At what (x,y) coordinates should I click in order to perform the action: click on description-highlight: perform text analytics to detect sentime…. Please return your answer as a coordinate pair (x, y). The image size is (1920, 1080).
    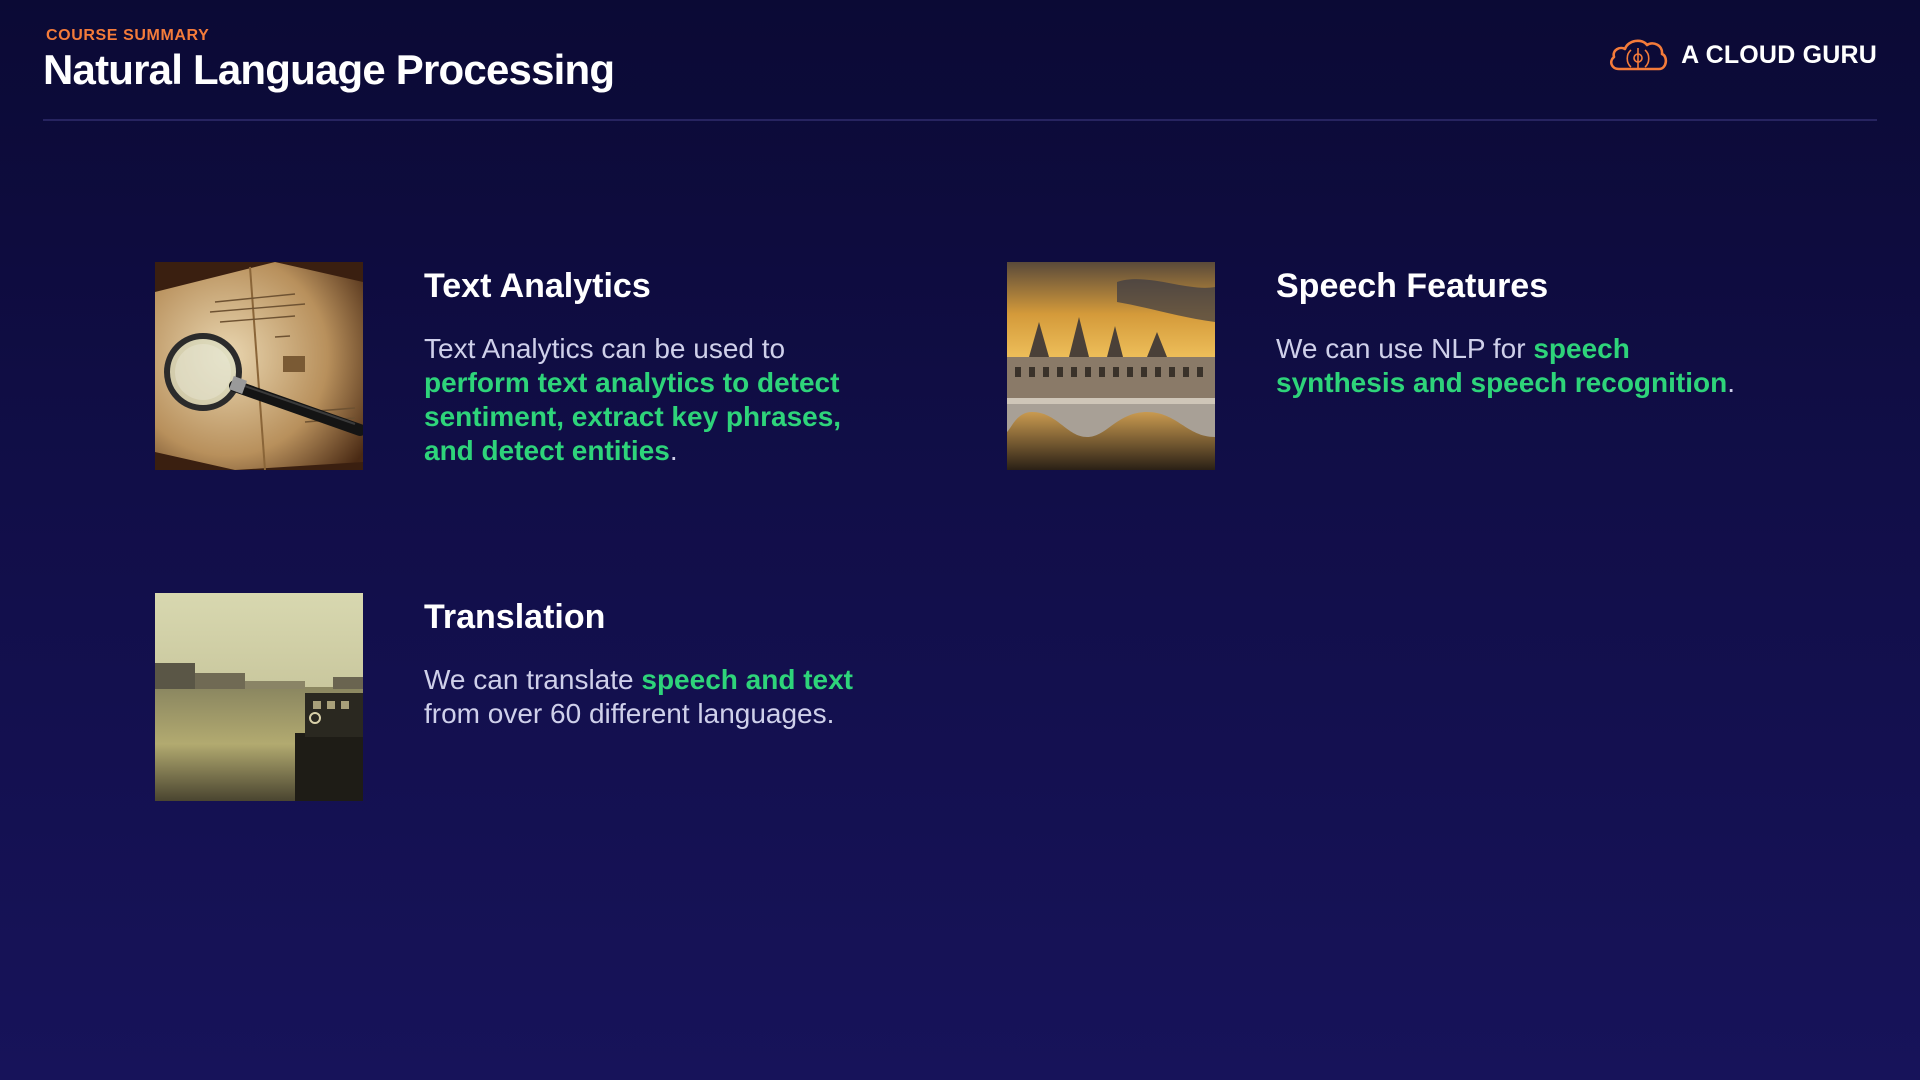
    Looking at the image, I should click on (633, 416).